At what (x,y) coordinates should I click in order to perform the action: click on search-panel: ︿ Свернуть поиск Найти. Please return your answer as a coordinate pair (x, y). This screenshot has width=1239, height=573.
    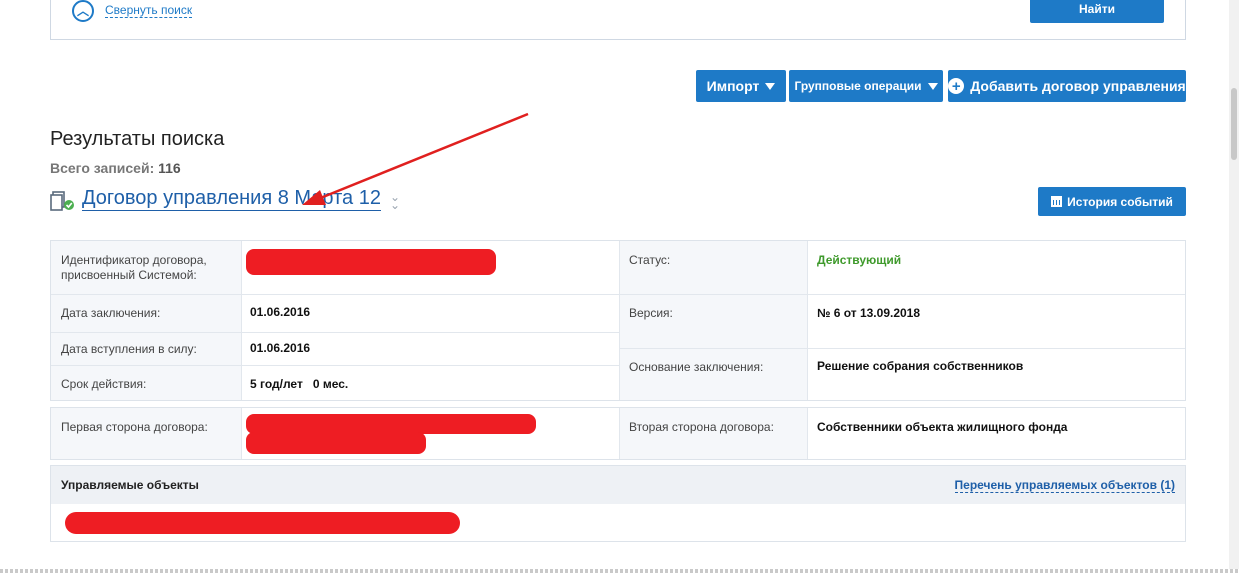
    Looking at the image, I should click on (618, 20).